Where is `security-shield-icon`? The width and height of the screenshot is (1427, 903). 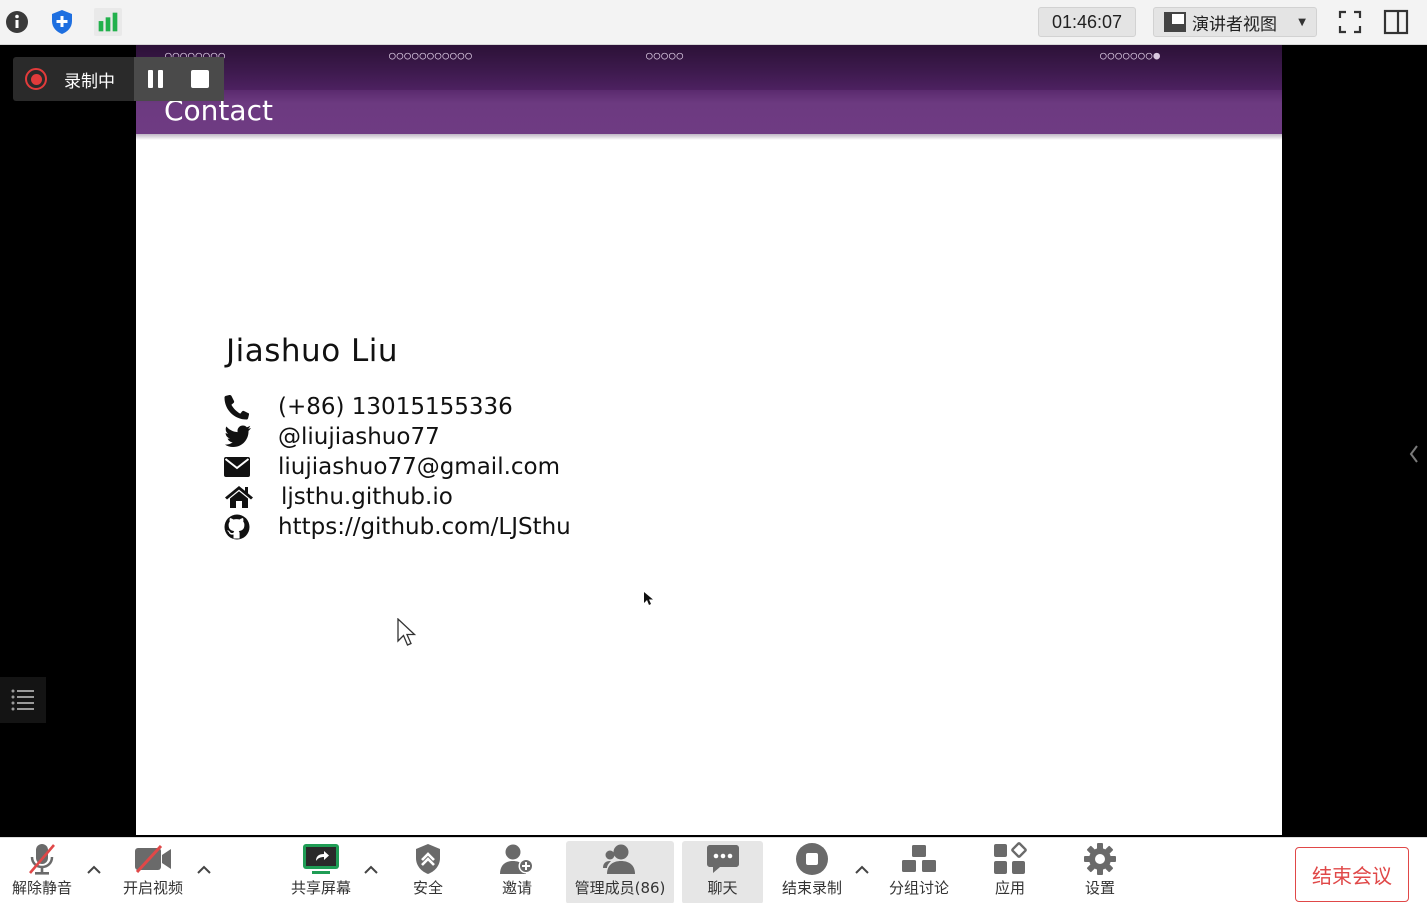
security-shield-icon is located at coordinates (428, 859).